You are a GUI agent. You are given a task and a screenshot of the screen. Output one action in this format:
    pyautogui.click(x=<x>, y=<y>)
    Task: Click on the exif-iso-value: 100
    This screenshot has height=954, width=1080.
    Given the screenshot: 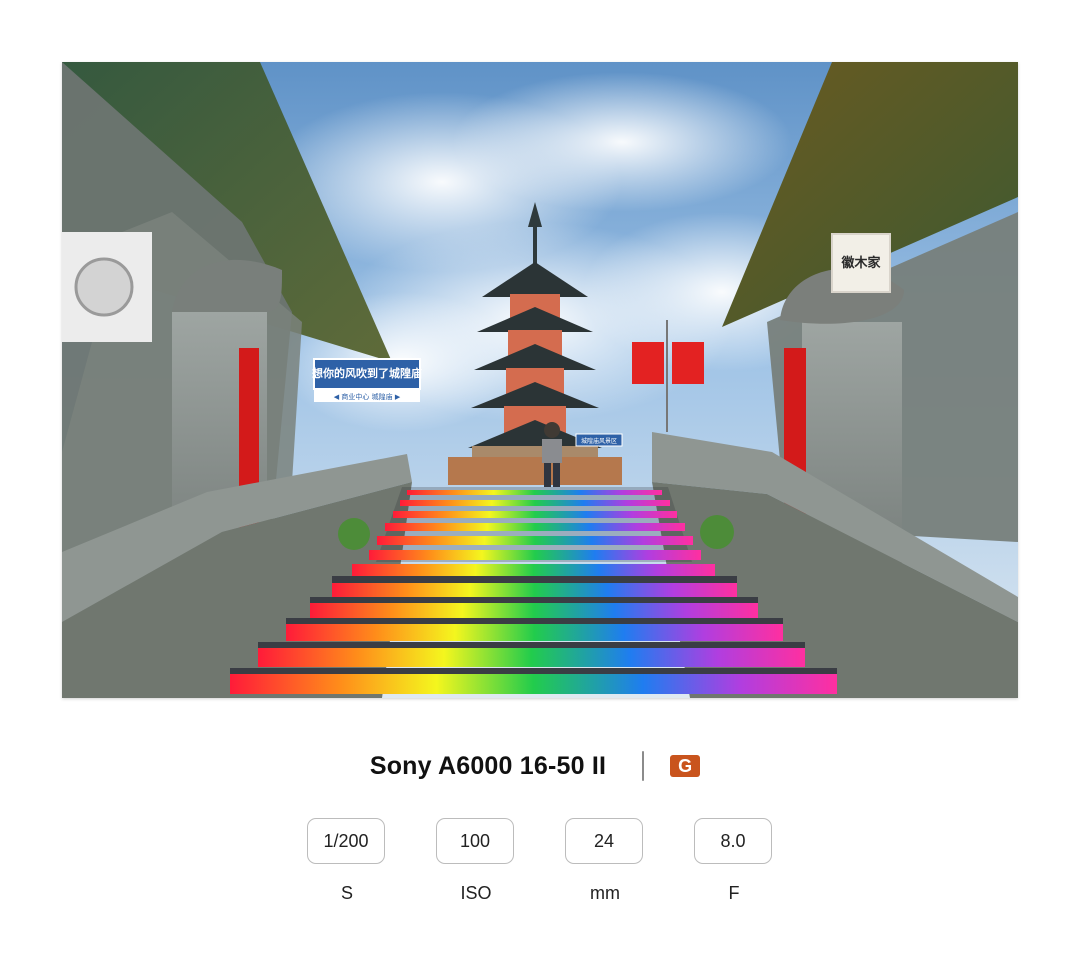 What is the action you would take?
    pyautogui.click(x=475, y=840)
    